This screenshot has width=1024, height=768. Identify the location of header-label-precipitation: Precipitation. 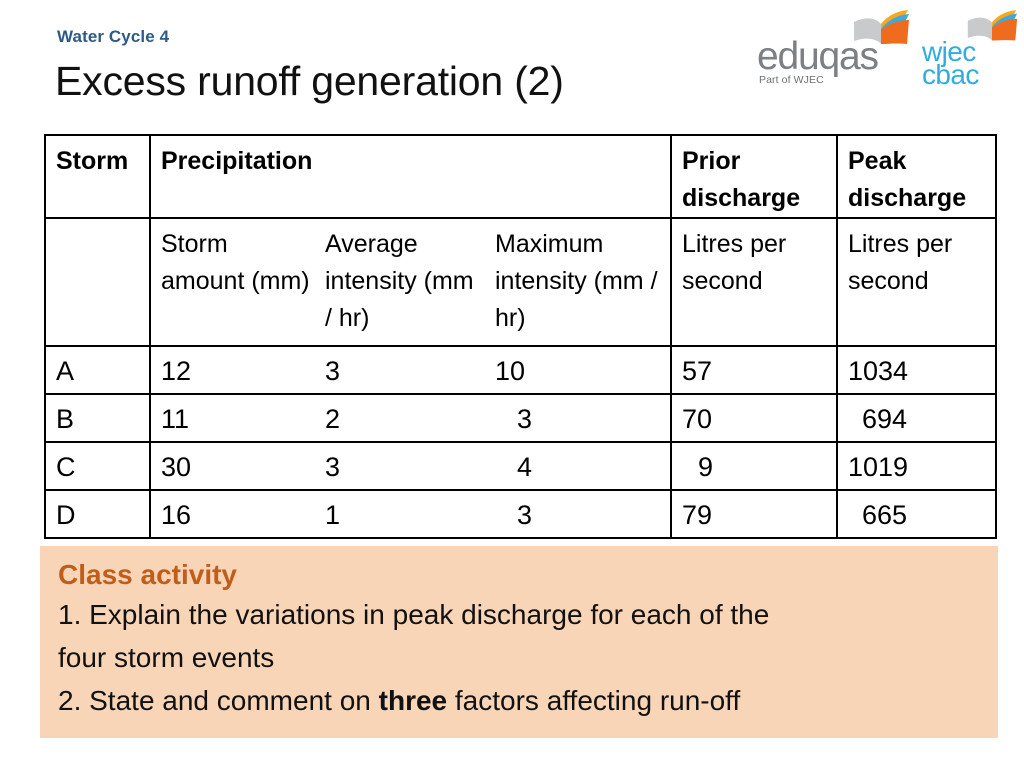
(237, 161).